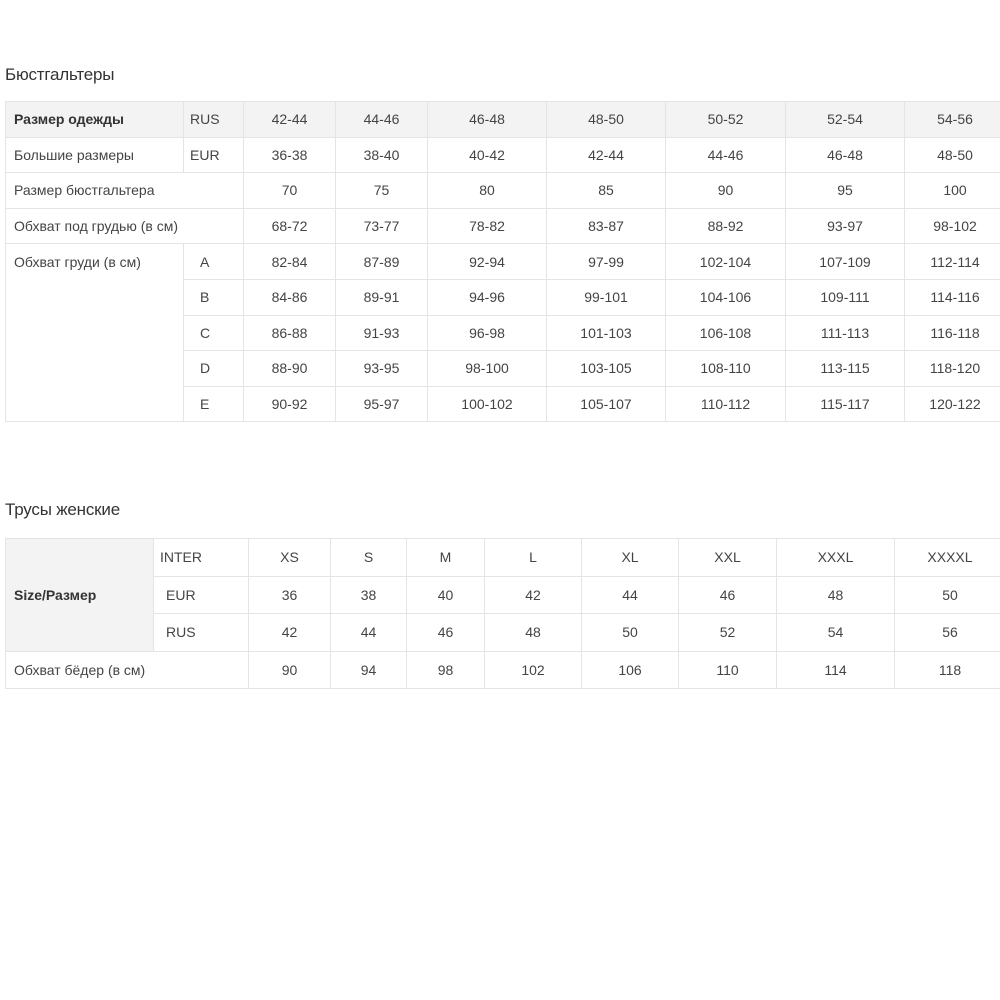 The image size is (1000, 1000). Describe the element at coordinates (445, 557) in the screenshot. I see `table-cell: M` at that location.